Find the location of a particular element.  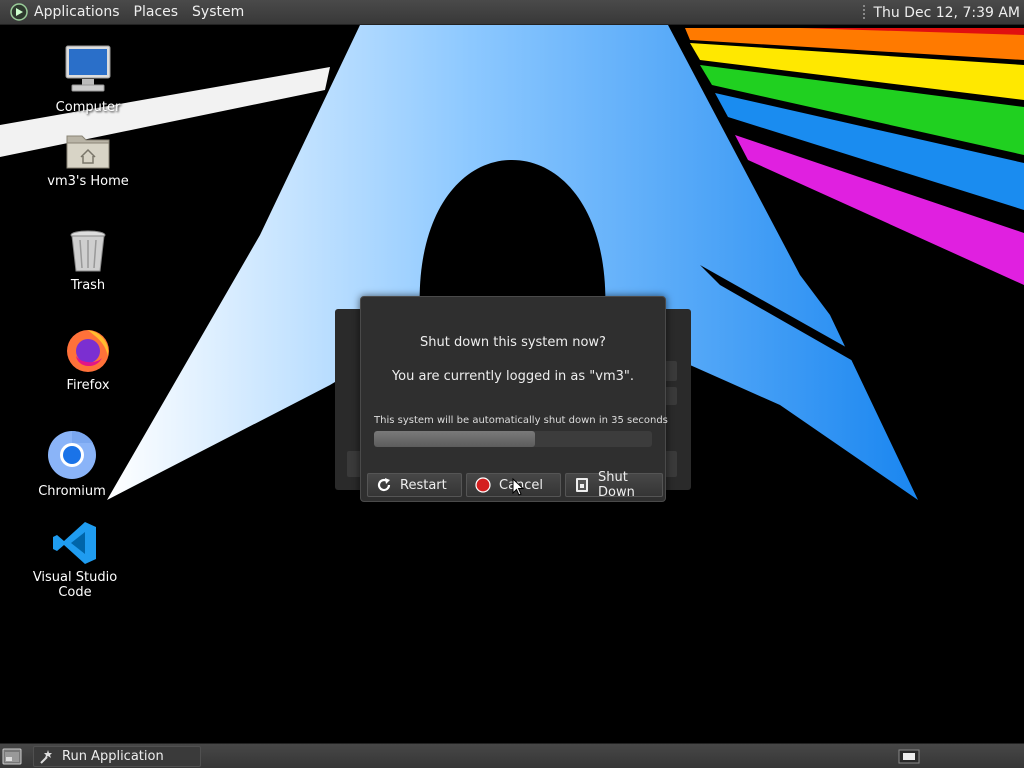

vscode-icon is located at coordinates (74, 543).